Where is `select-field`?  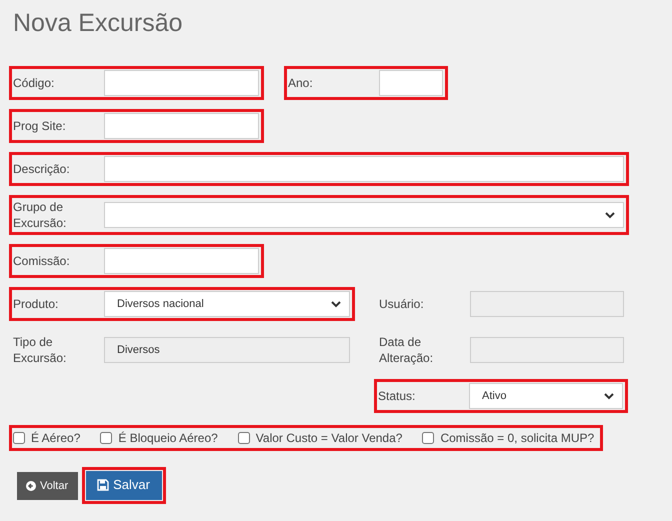 select-field is located at coordinates (364, 215).